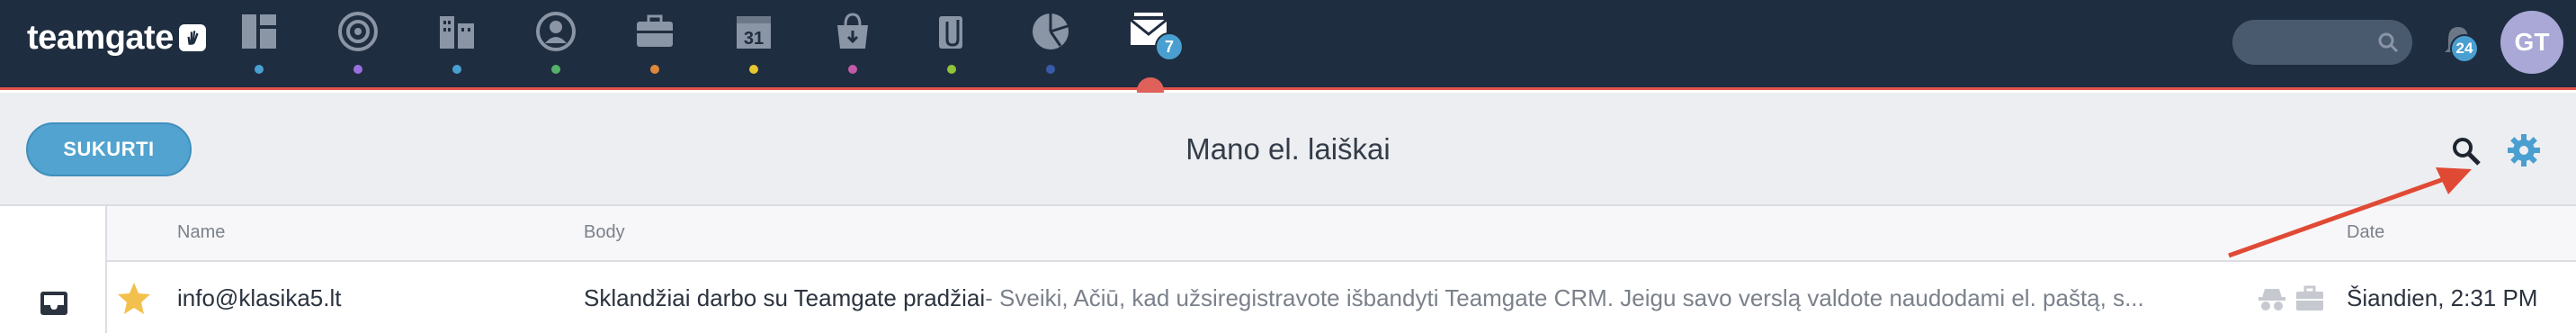 Image resolution: width=2576 pixels, height=333 pixels. What do you see at coordinates (2388, 42) in the screenshot?
I see `search-icon` at bounding box center [2388, 42].